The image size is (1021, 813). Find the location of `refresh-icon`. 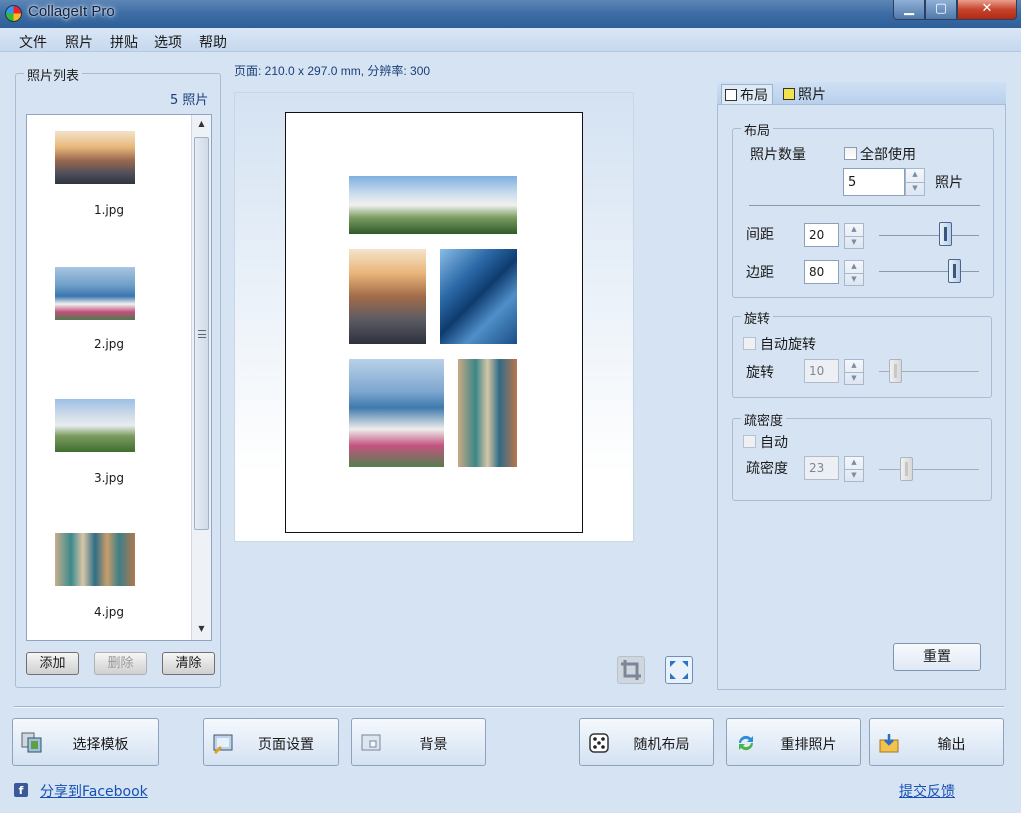

refresh-icon is located at coordinates (746, 743).